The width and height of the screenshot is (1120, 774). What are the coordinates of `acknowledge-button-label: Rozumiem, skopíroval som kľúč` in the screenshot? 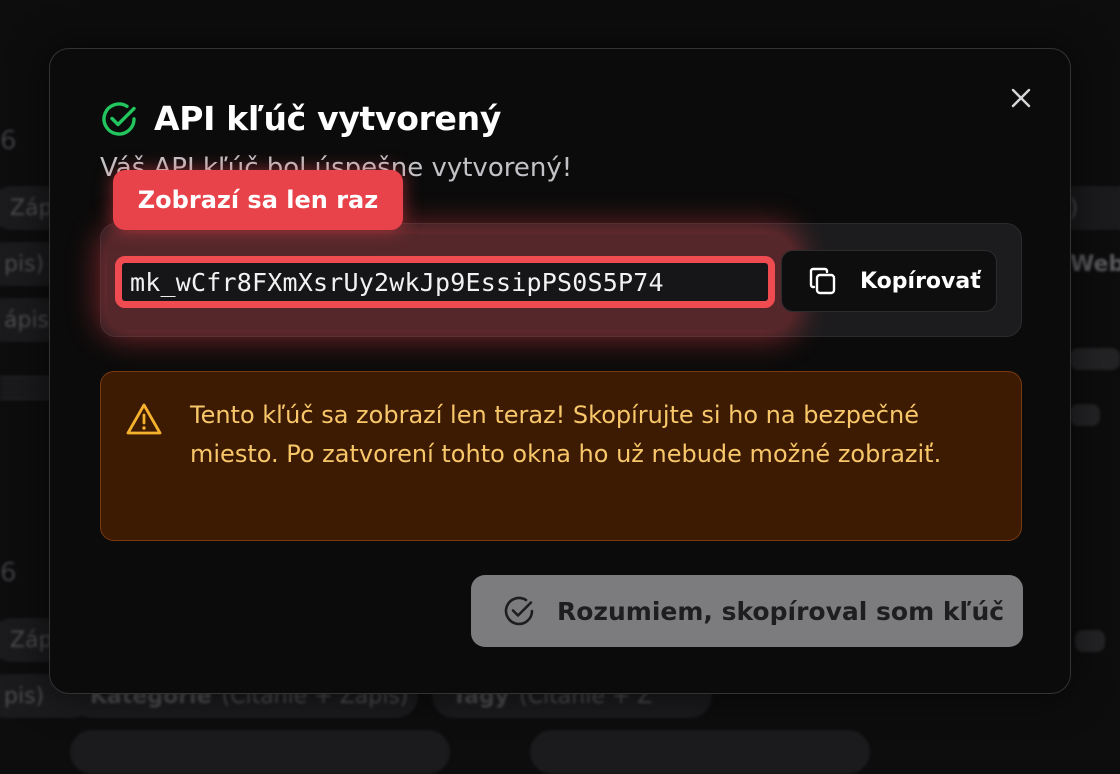 It's located at (781, 611).